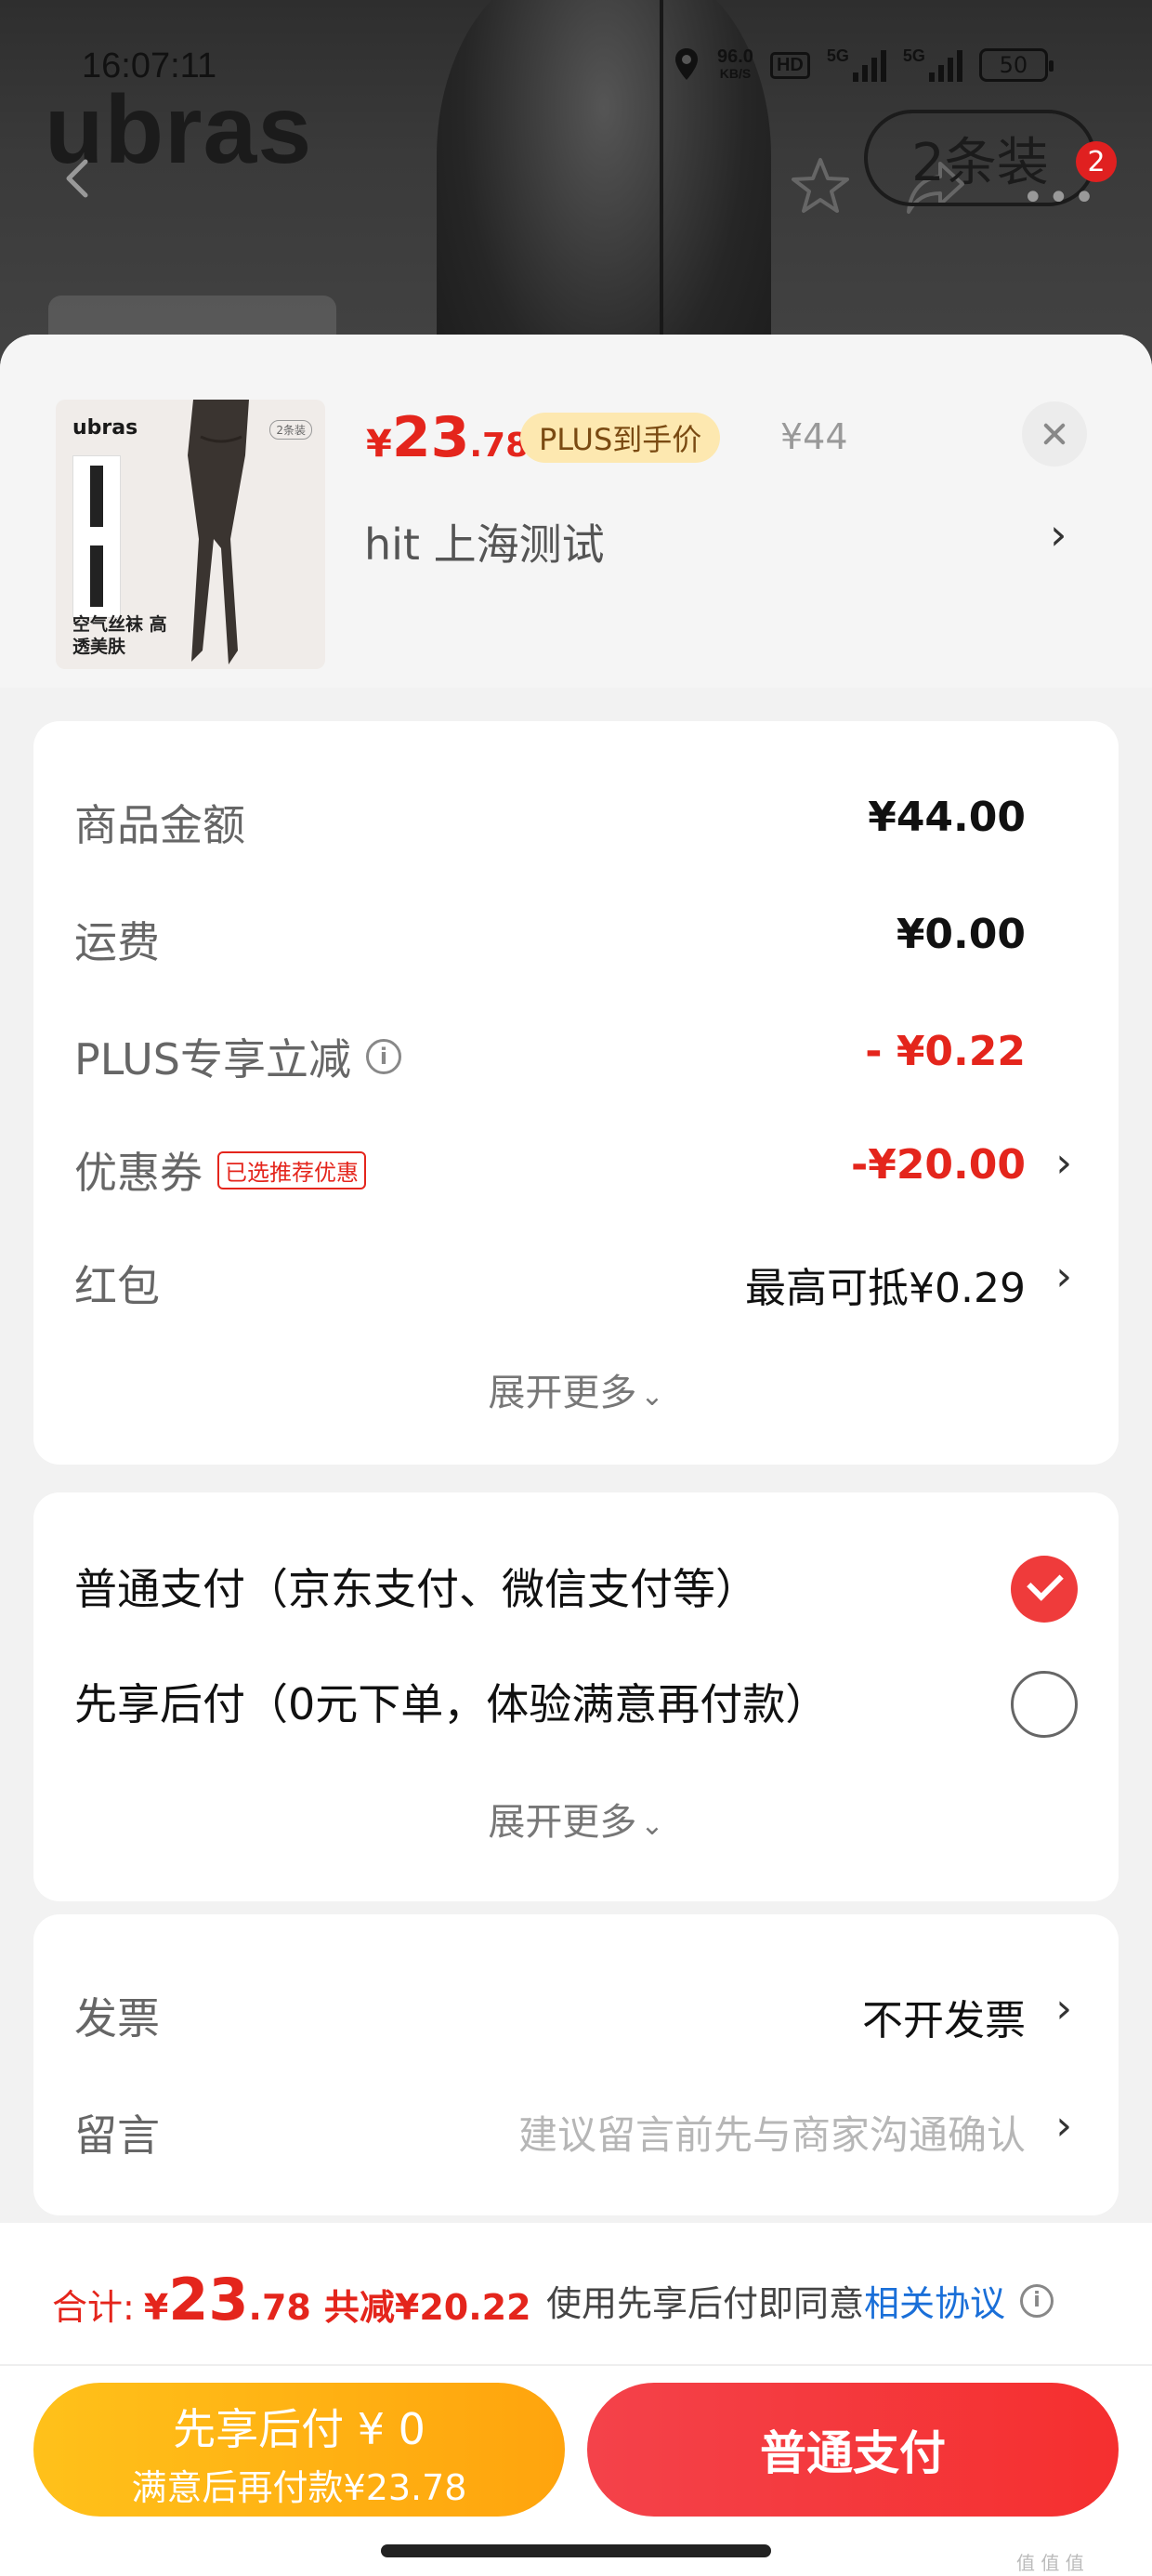 The image size is (1152, 2576). What do you see at coordinates (159, 825) in the screenshot?
I see `fee-label: 商品金额` at bounding box center [159, 825].